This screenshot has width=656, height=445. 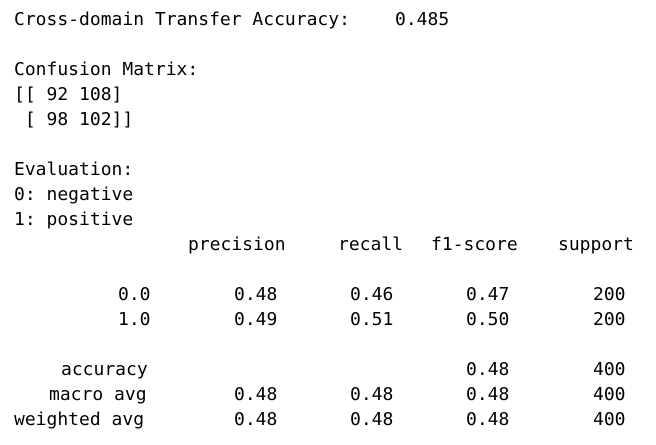 What do you see at coordinates (596, 244) in the screenshot?
I see `report-header-support: support` at bounding box center [596, 244].